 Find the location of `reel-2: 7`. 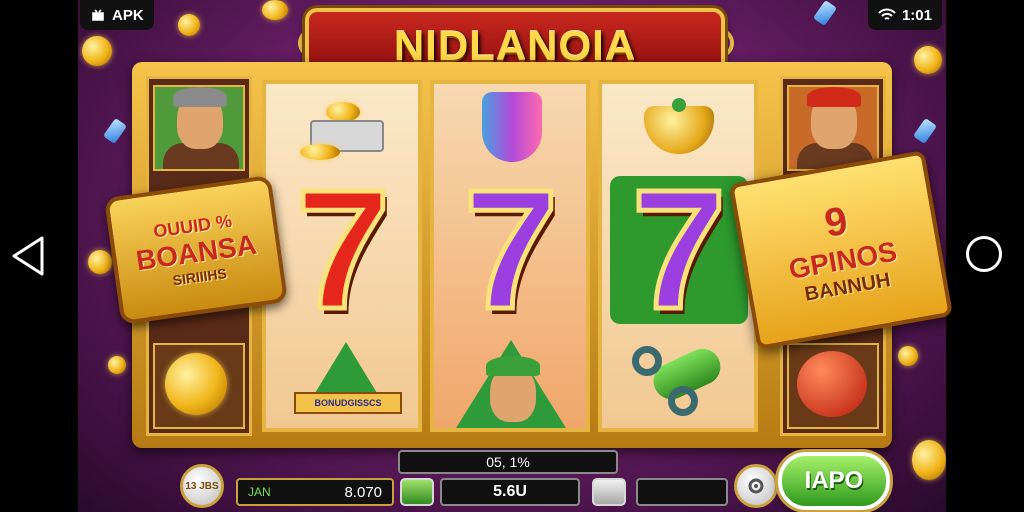

reel-2: 7 is located at coordinates (510, 256).